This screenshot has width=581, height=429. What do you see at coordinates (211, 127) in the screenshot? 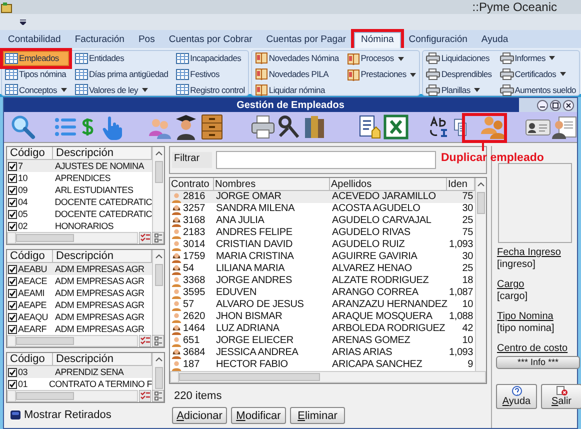
I see `file-cabinet-icon` at bounding box center [211, 127].